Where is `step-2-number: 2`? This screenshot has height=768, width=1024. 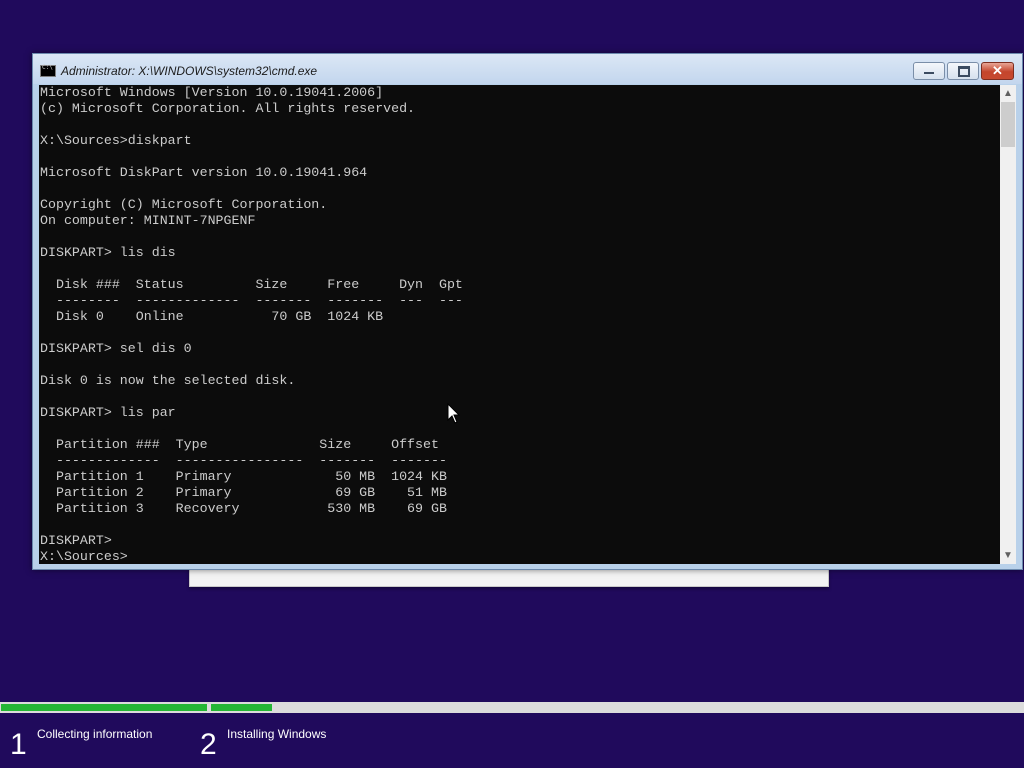 step-2-number: 2 is located at coordinates (208, 744).